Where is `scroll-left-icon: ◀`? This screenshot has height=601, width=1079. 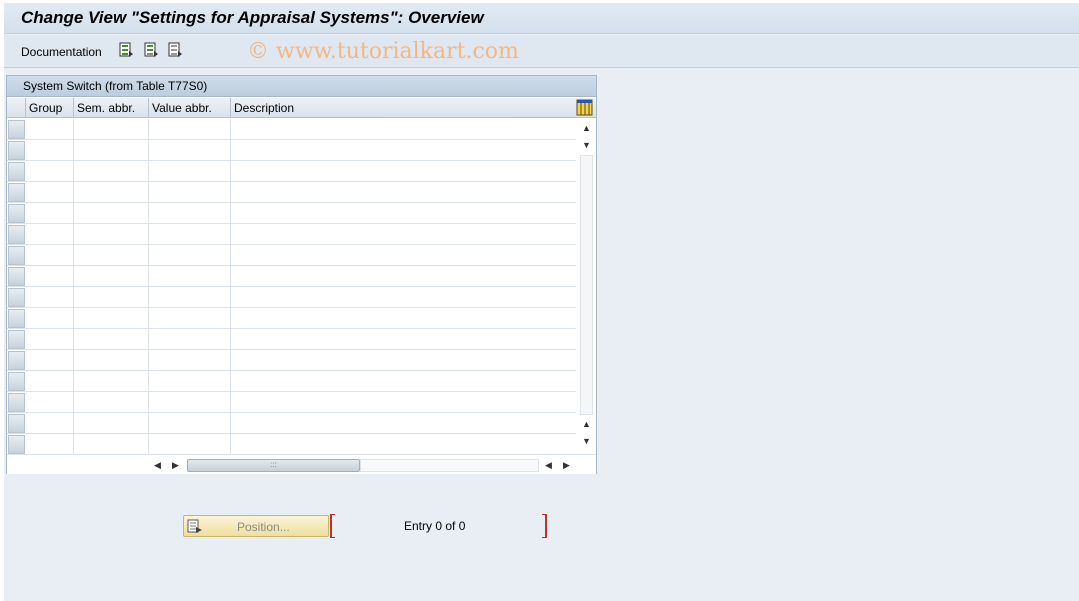 scroll-left-icon: ◀ is located at coordinates (157, 465).